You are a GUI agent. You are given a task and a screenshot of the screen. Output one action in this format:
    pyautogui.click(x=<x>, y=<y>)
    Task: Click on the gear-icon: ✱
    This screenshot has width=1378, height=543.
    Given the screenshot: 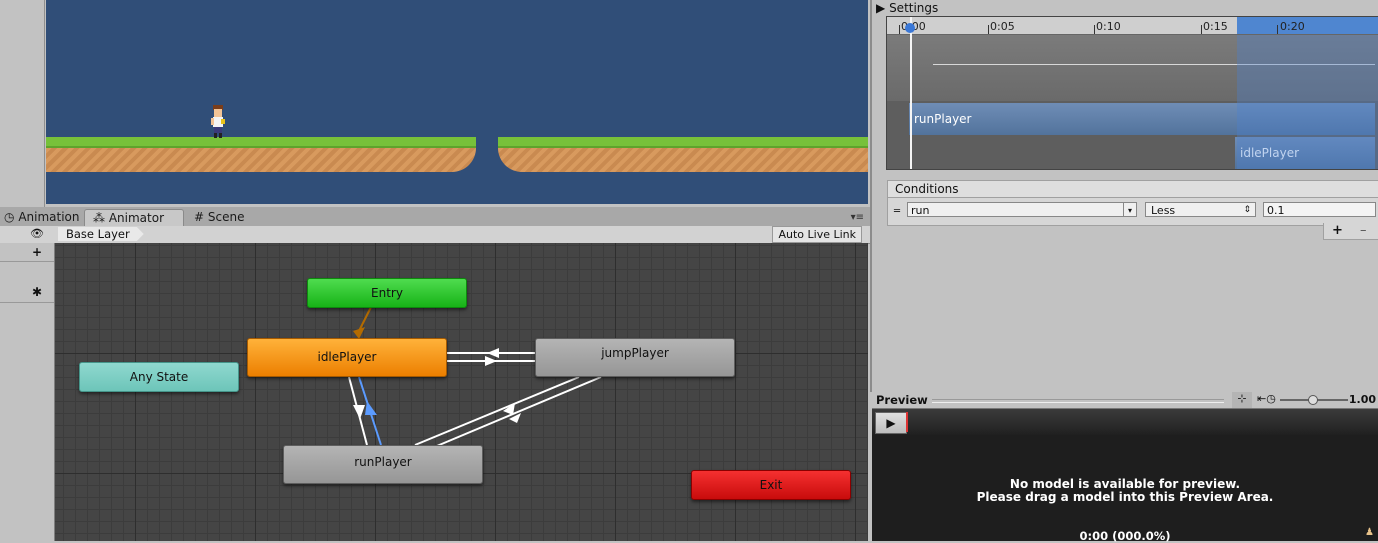 What is the action you would take?
    pyautogui.click(x=37, y=292)
    